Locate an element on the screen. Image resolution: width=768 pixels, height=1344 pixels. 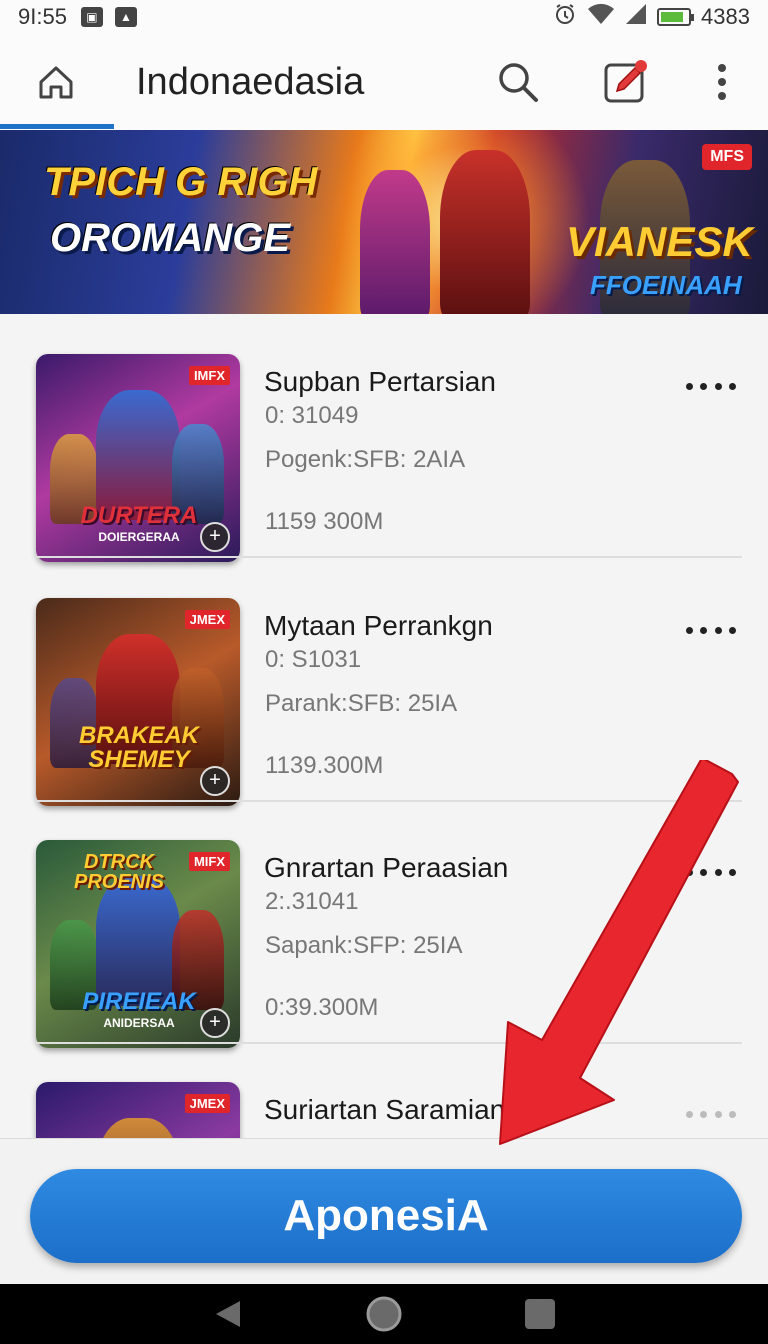
nav-back-button is located at coordinates (228, 1314).